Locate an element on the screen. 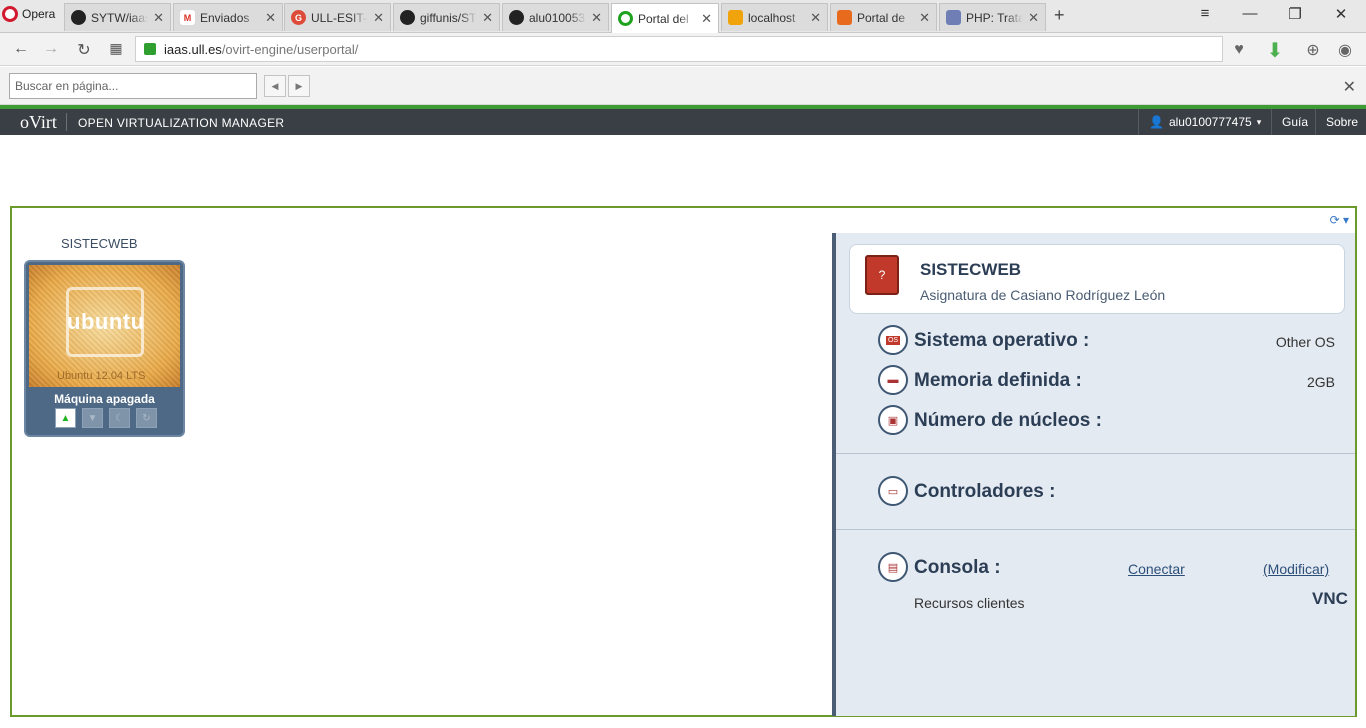 This screenshot has height=728, width=1366. find-next-icon: ▶ is located at coordinates (299, 86).